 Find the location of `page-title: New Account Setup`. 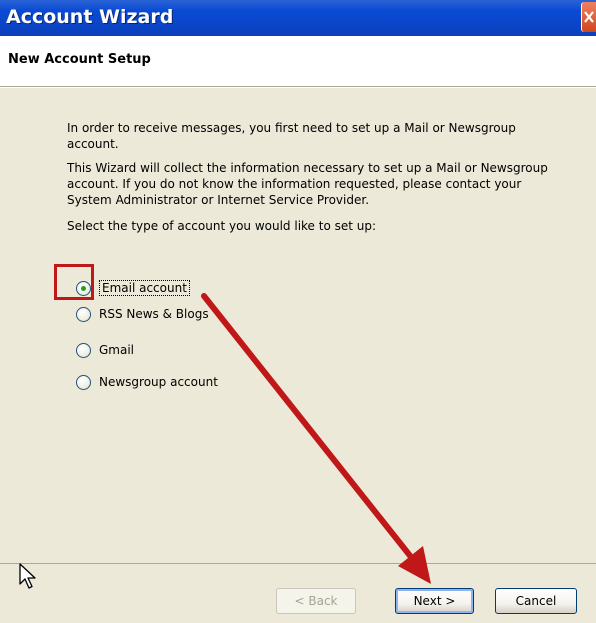

page-title: New Account Setup is located at coordinates (79, 59).